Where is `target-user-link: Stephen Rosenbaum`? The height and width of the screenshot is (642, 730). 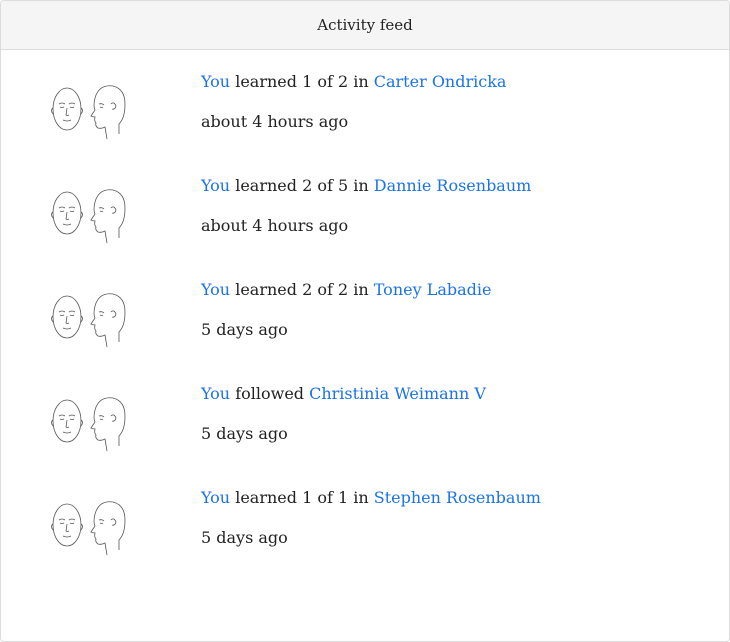
target-user-link: Stephen Rosenbaum is located at coordinates (457, 497).